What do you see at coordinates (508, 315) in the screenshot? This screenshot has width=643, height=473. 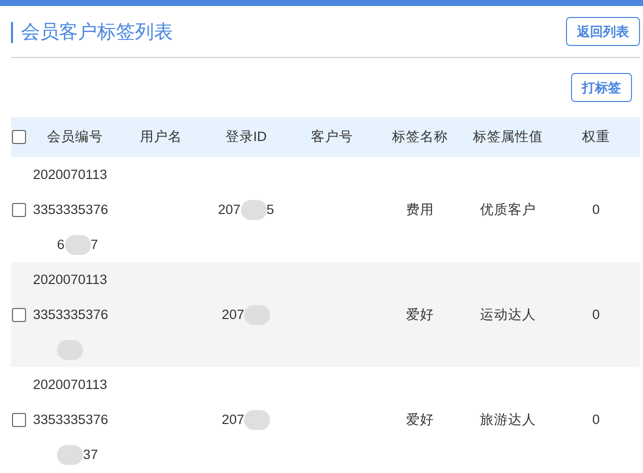 I see `table-cell: 运动达人` at bounding box center [508, 315].